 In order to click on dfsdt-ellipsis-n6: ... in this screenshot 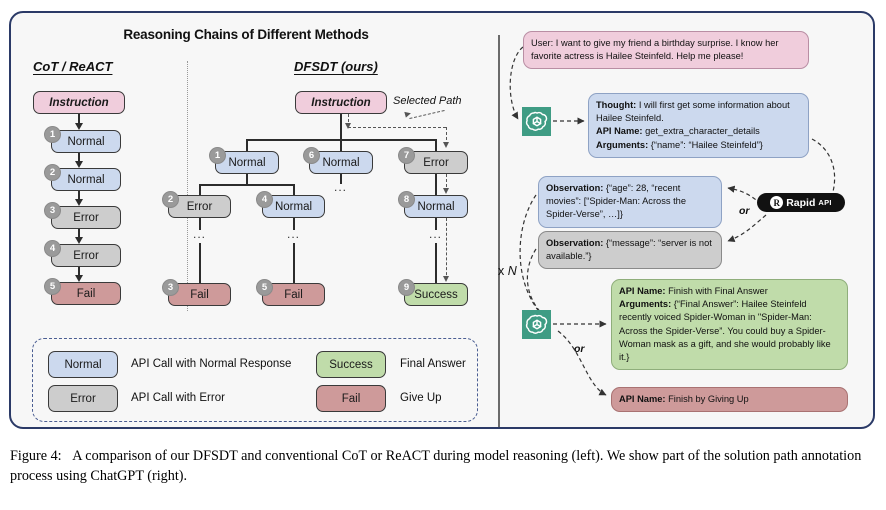, I will do `click(341, 187)`.